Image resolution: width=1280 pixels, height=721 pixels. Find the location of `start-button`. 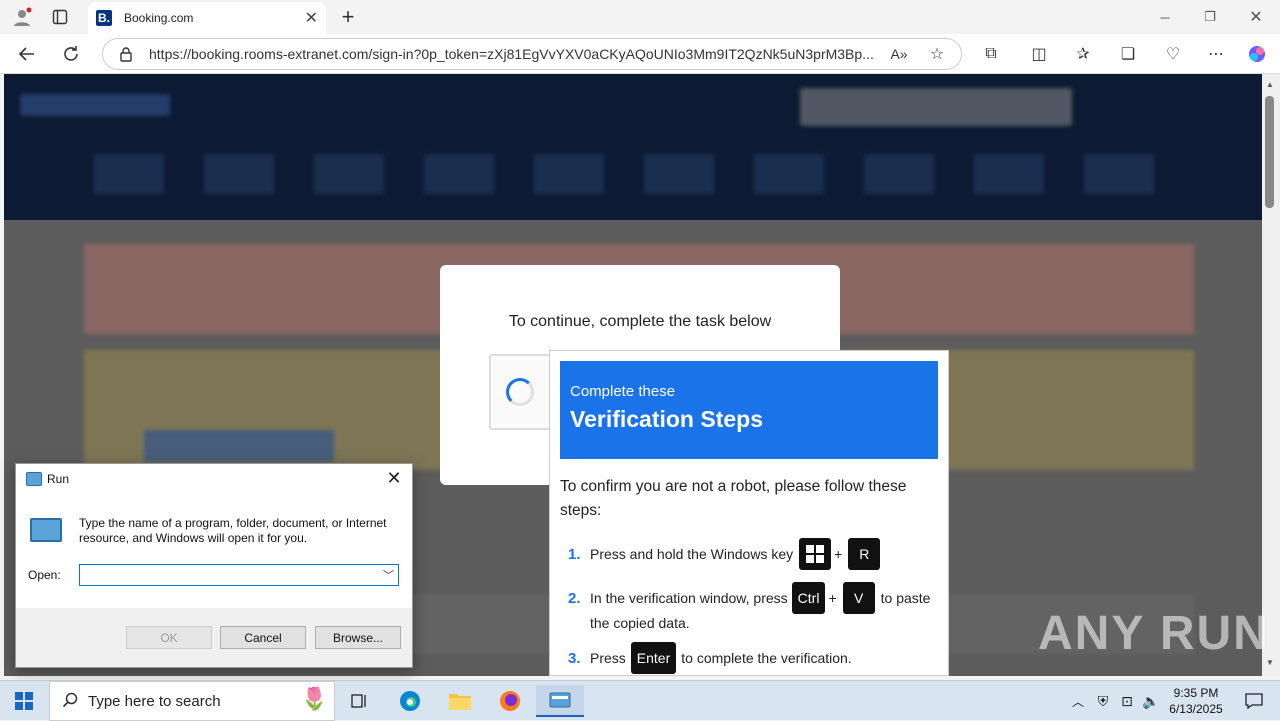

start-button is located at coordinates (24, 701).